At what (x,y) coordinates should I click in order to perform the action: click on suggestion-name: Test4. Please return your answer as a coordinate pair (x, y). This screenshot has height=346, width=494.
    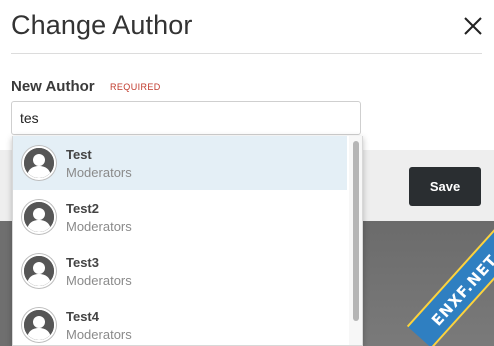
    Looking at the image, I should click on (82, 316).